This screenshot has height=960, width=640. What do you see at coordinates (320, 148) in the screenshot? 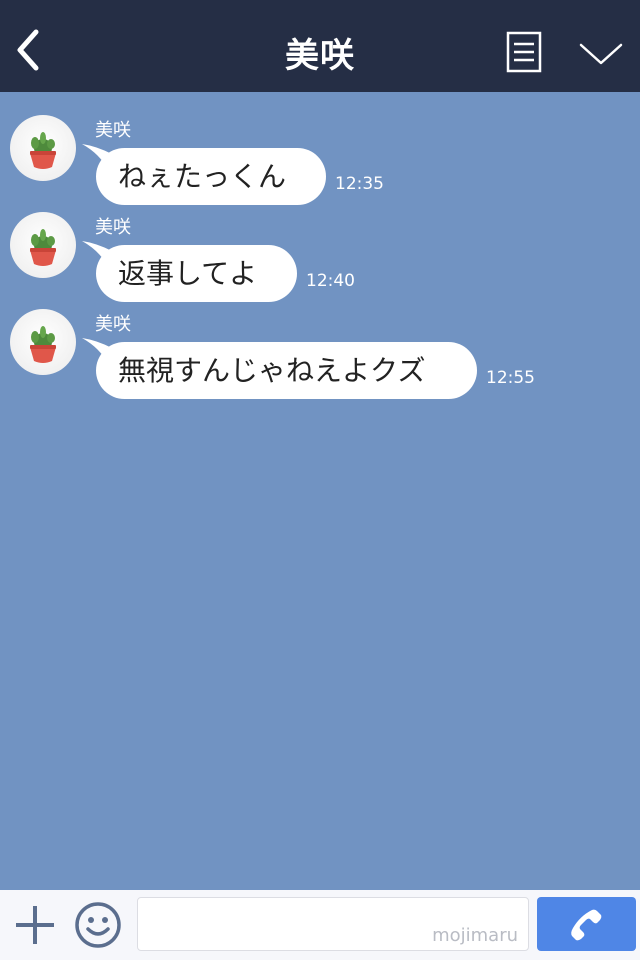
I see `message-row: 美咲 ねぇたっくん 12:35` at bounding box center [320, 148].